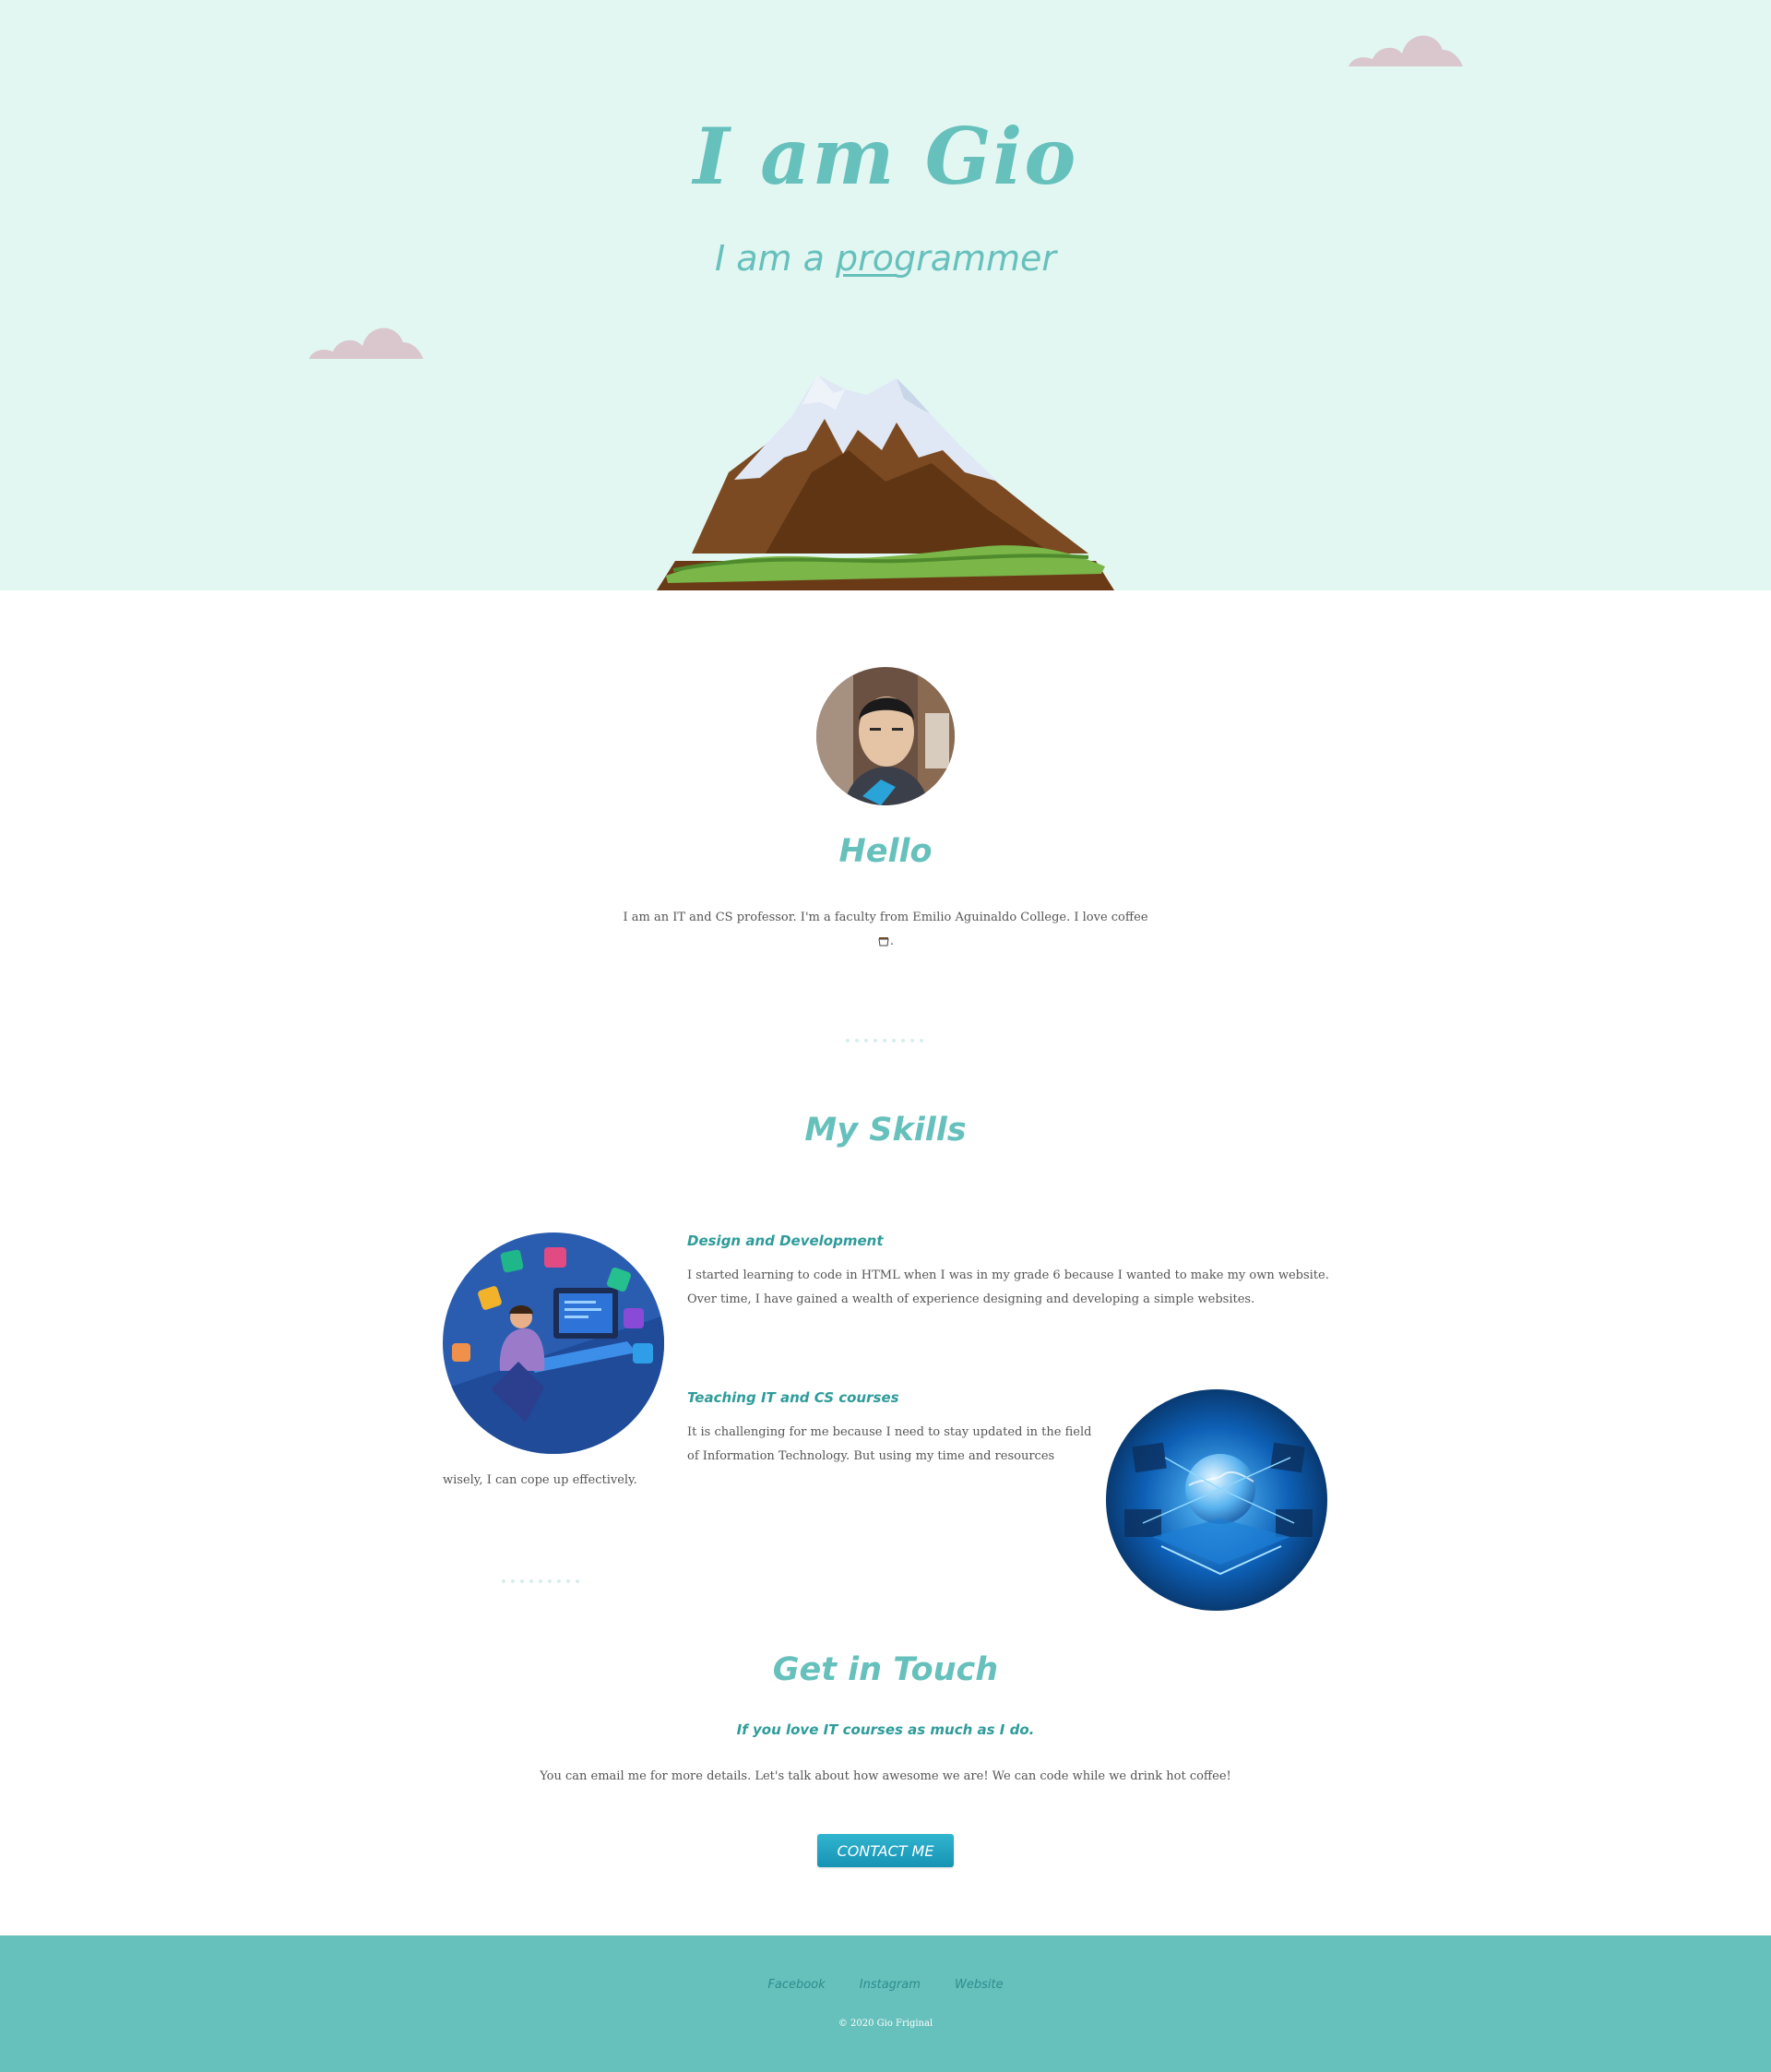 The width and height of the screenshot is (1771, 2072). I want to click on footer-link-instagram: Instagram, so click(890, 1985).